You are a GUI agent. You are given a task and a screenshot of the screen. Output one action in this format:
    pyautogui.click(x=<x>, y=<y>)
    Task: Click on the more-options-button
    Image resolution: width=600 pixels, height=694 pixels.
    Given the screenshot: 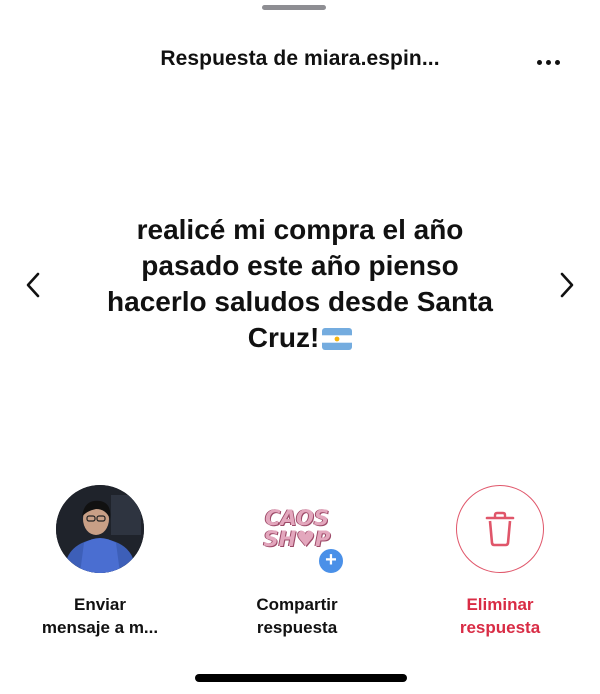 What is the action you would take?
    pyautogui.click(x=548, y=62)
    